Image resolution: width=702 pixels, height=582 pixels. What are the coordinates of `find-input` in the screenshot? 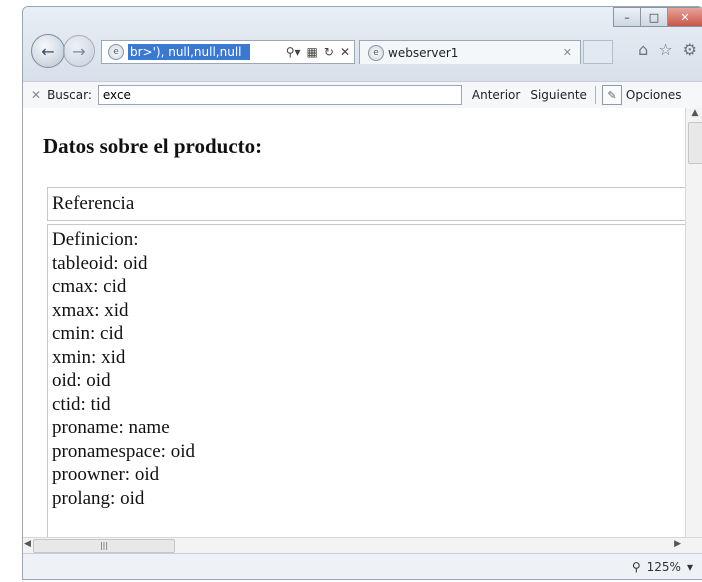 It's located at (279, 95).